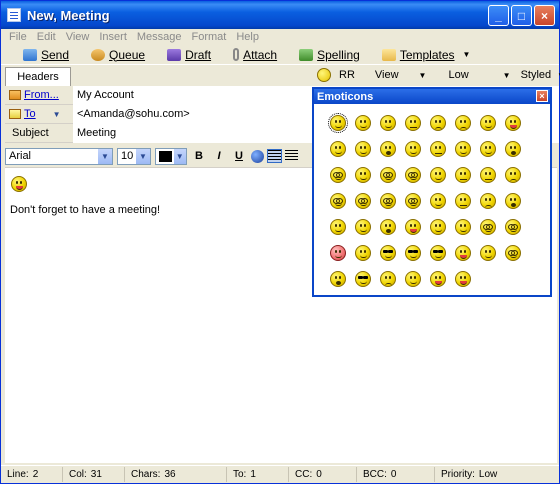  I want to click on globe-link-icon, so click(257, 156).